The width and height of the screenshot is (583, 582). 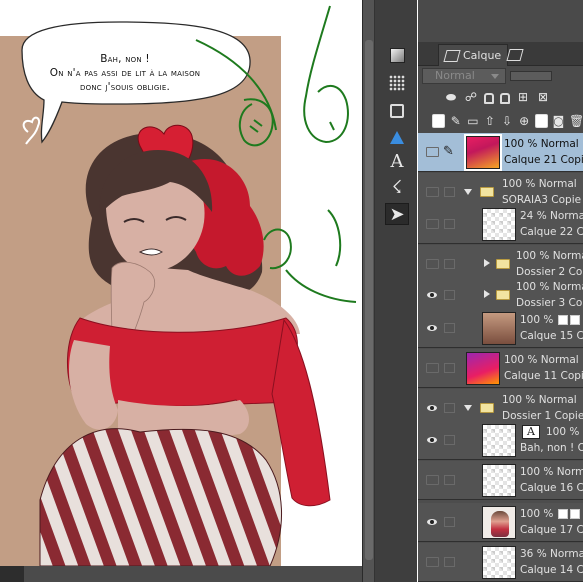 I want to click on text-layer-icon: A, so click(x=531, y=432).